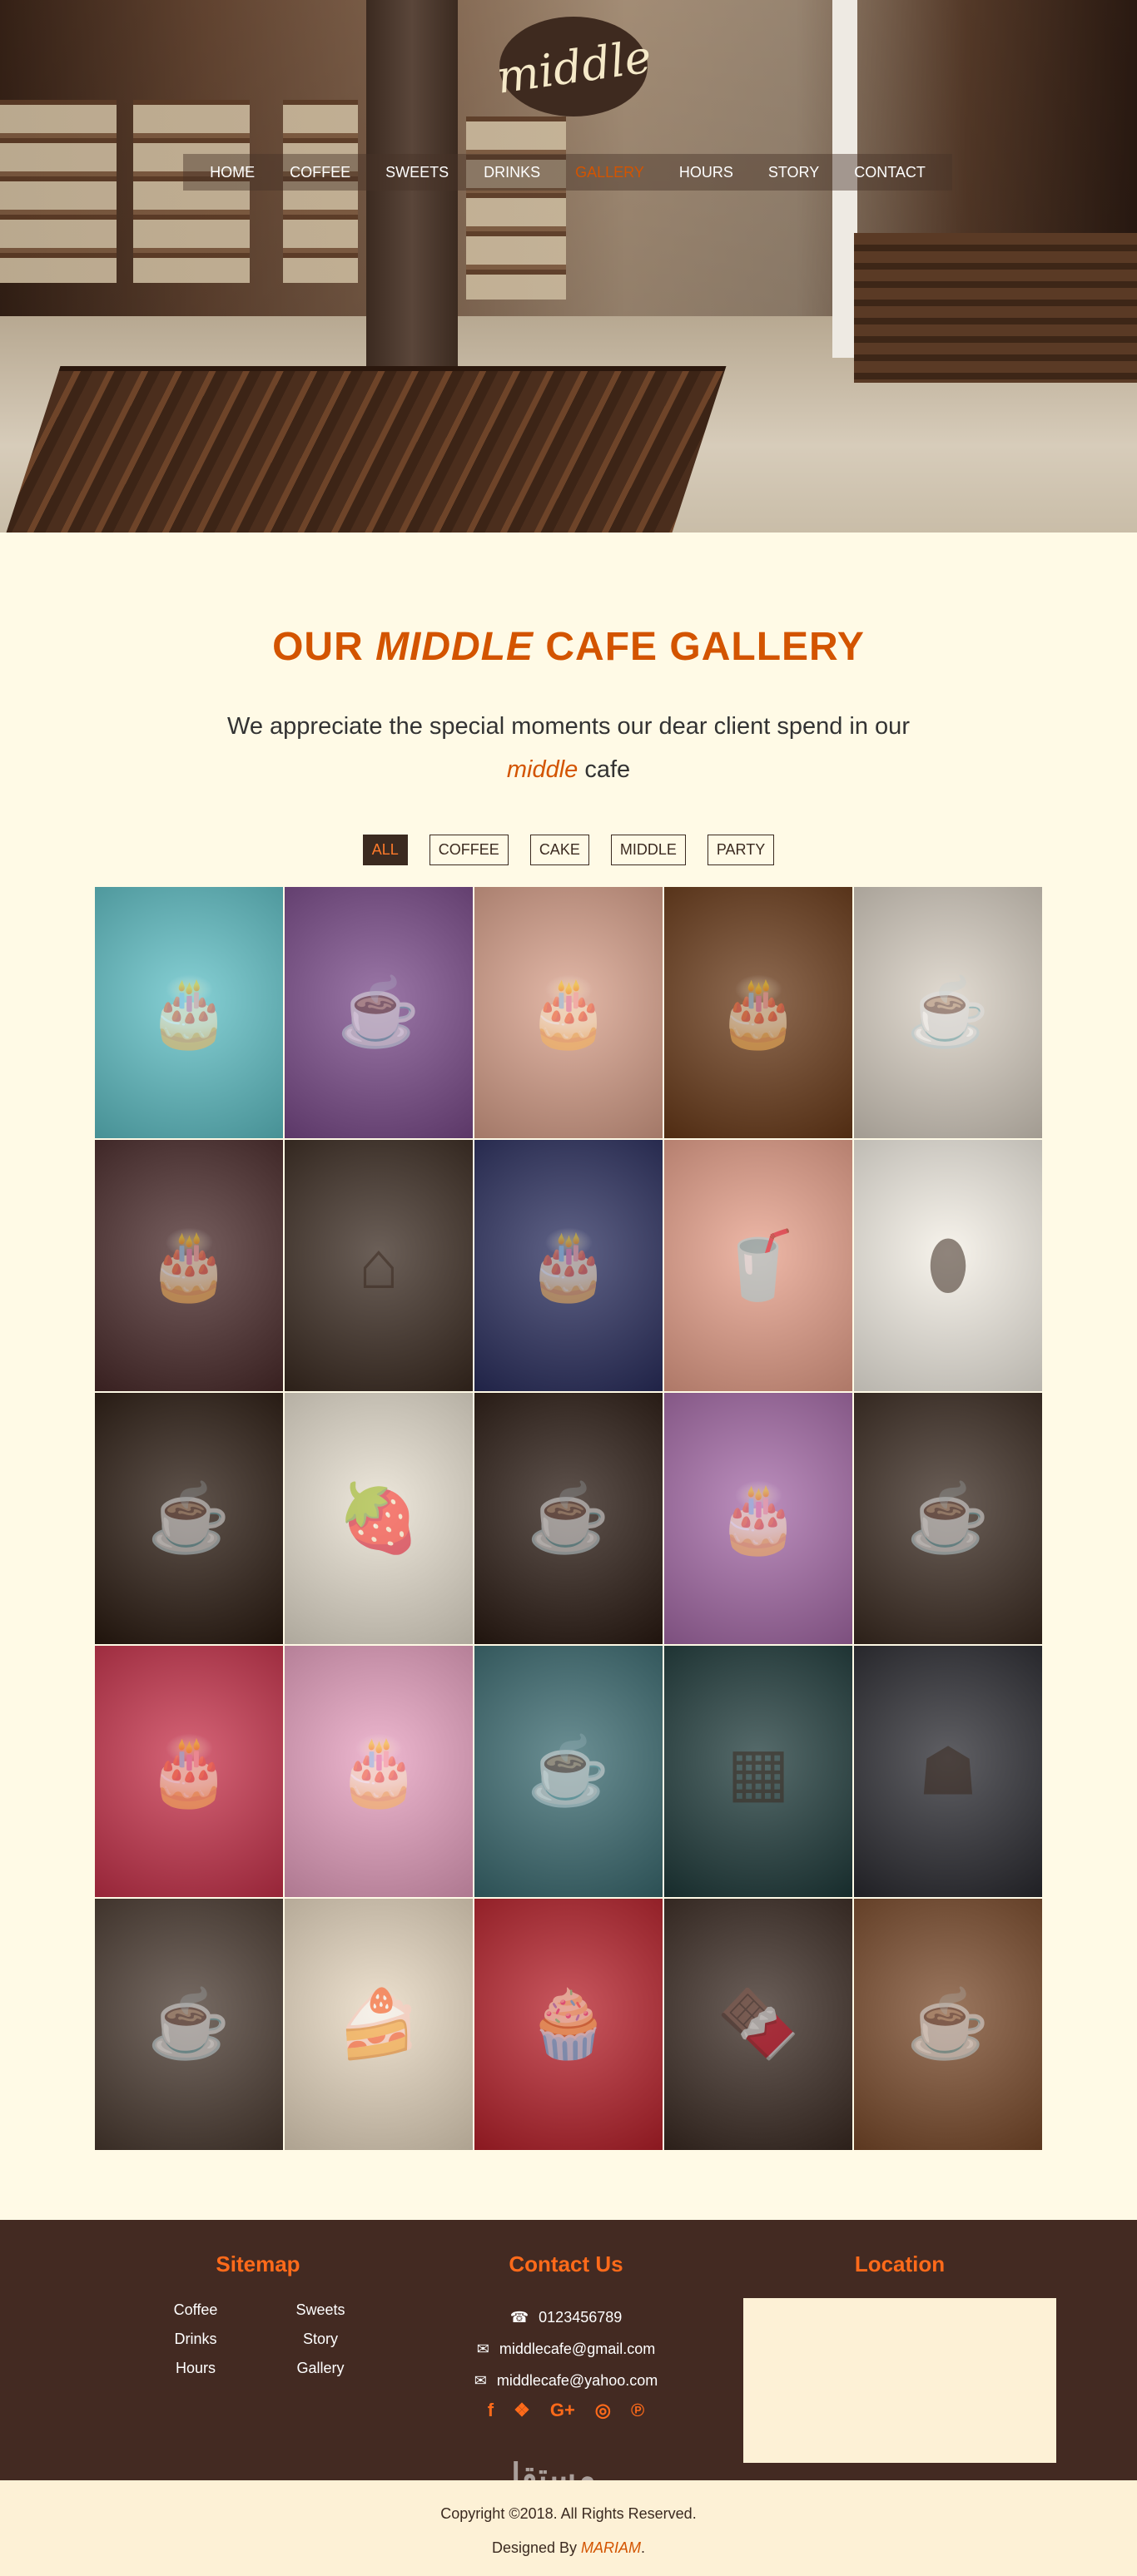 Image resolution: width=1137 pixels, height=2576 pixels. I want to click on cafe-interior-icon: ⌂, so click(379, 1265).